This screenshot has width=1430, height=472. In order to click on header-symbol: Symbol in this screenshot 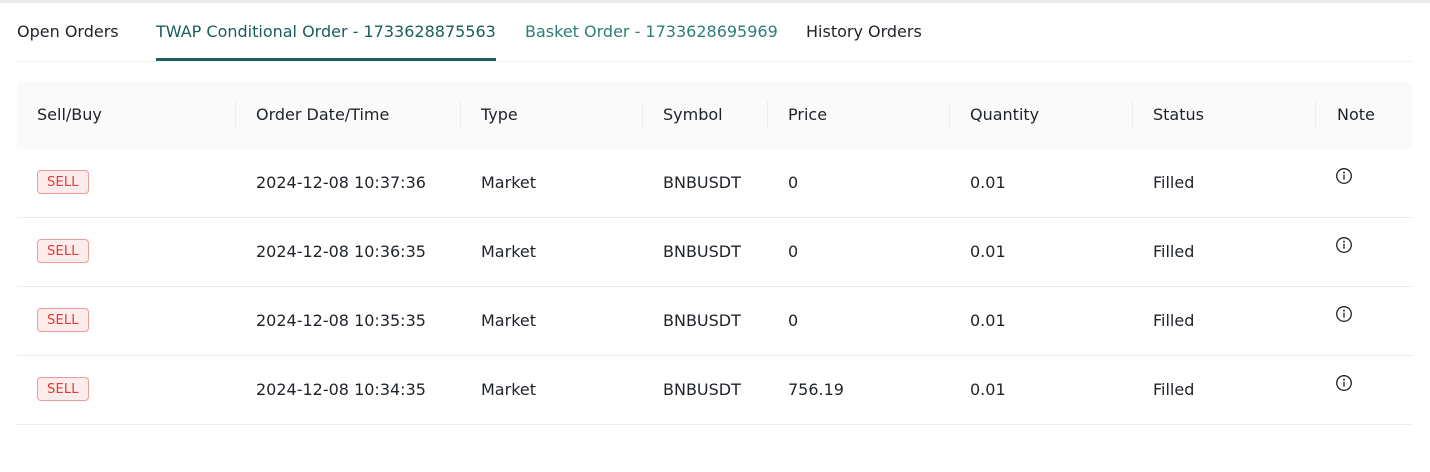, I will do `click(693, 114)`.